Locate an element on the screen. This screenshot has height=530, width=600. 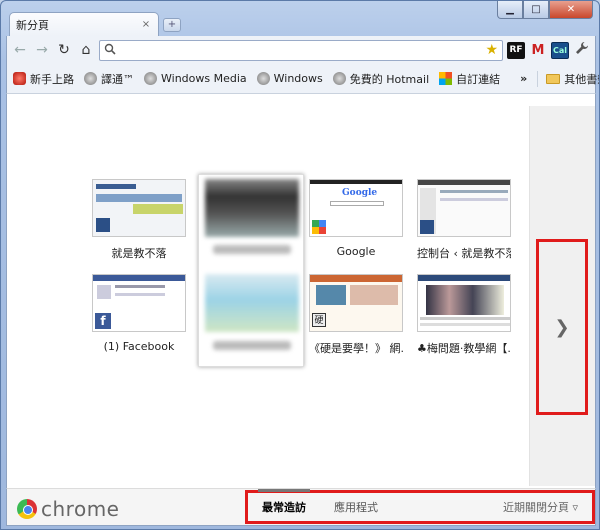
bookmark-item: 免費的 Hotmail is located at coordinates (381, 79).